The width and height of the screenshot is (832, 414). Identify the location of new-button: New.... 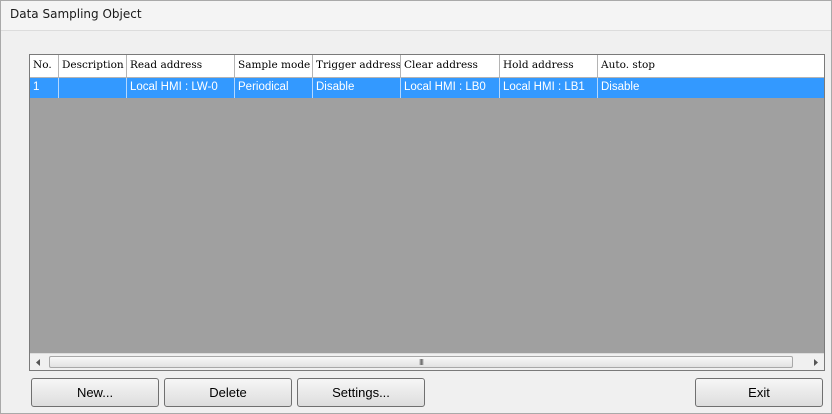
(95, 392).